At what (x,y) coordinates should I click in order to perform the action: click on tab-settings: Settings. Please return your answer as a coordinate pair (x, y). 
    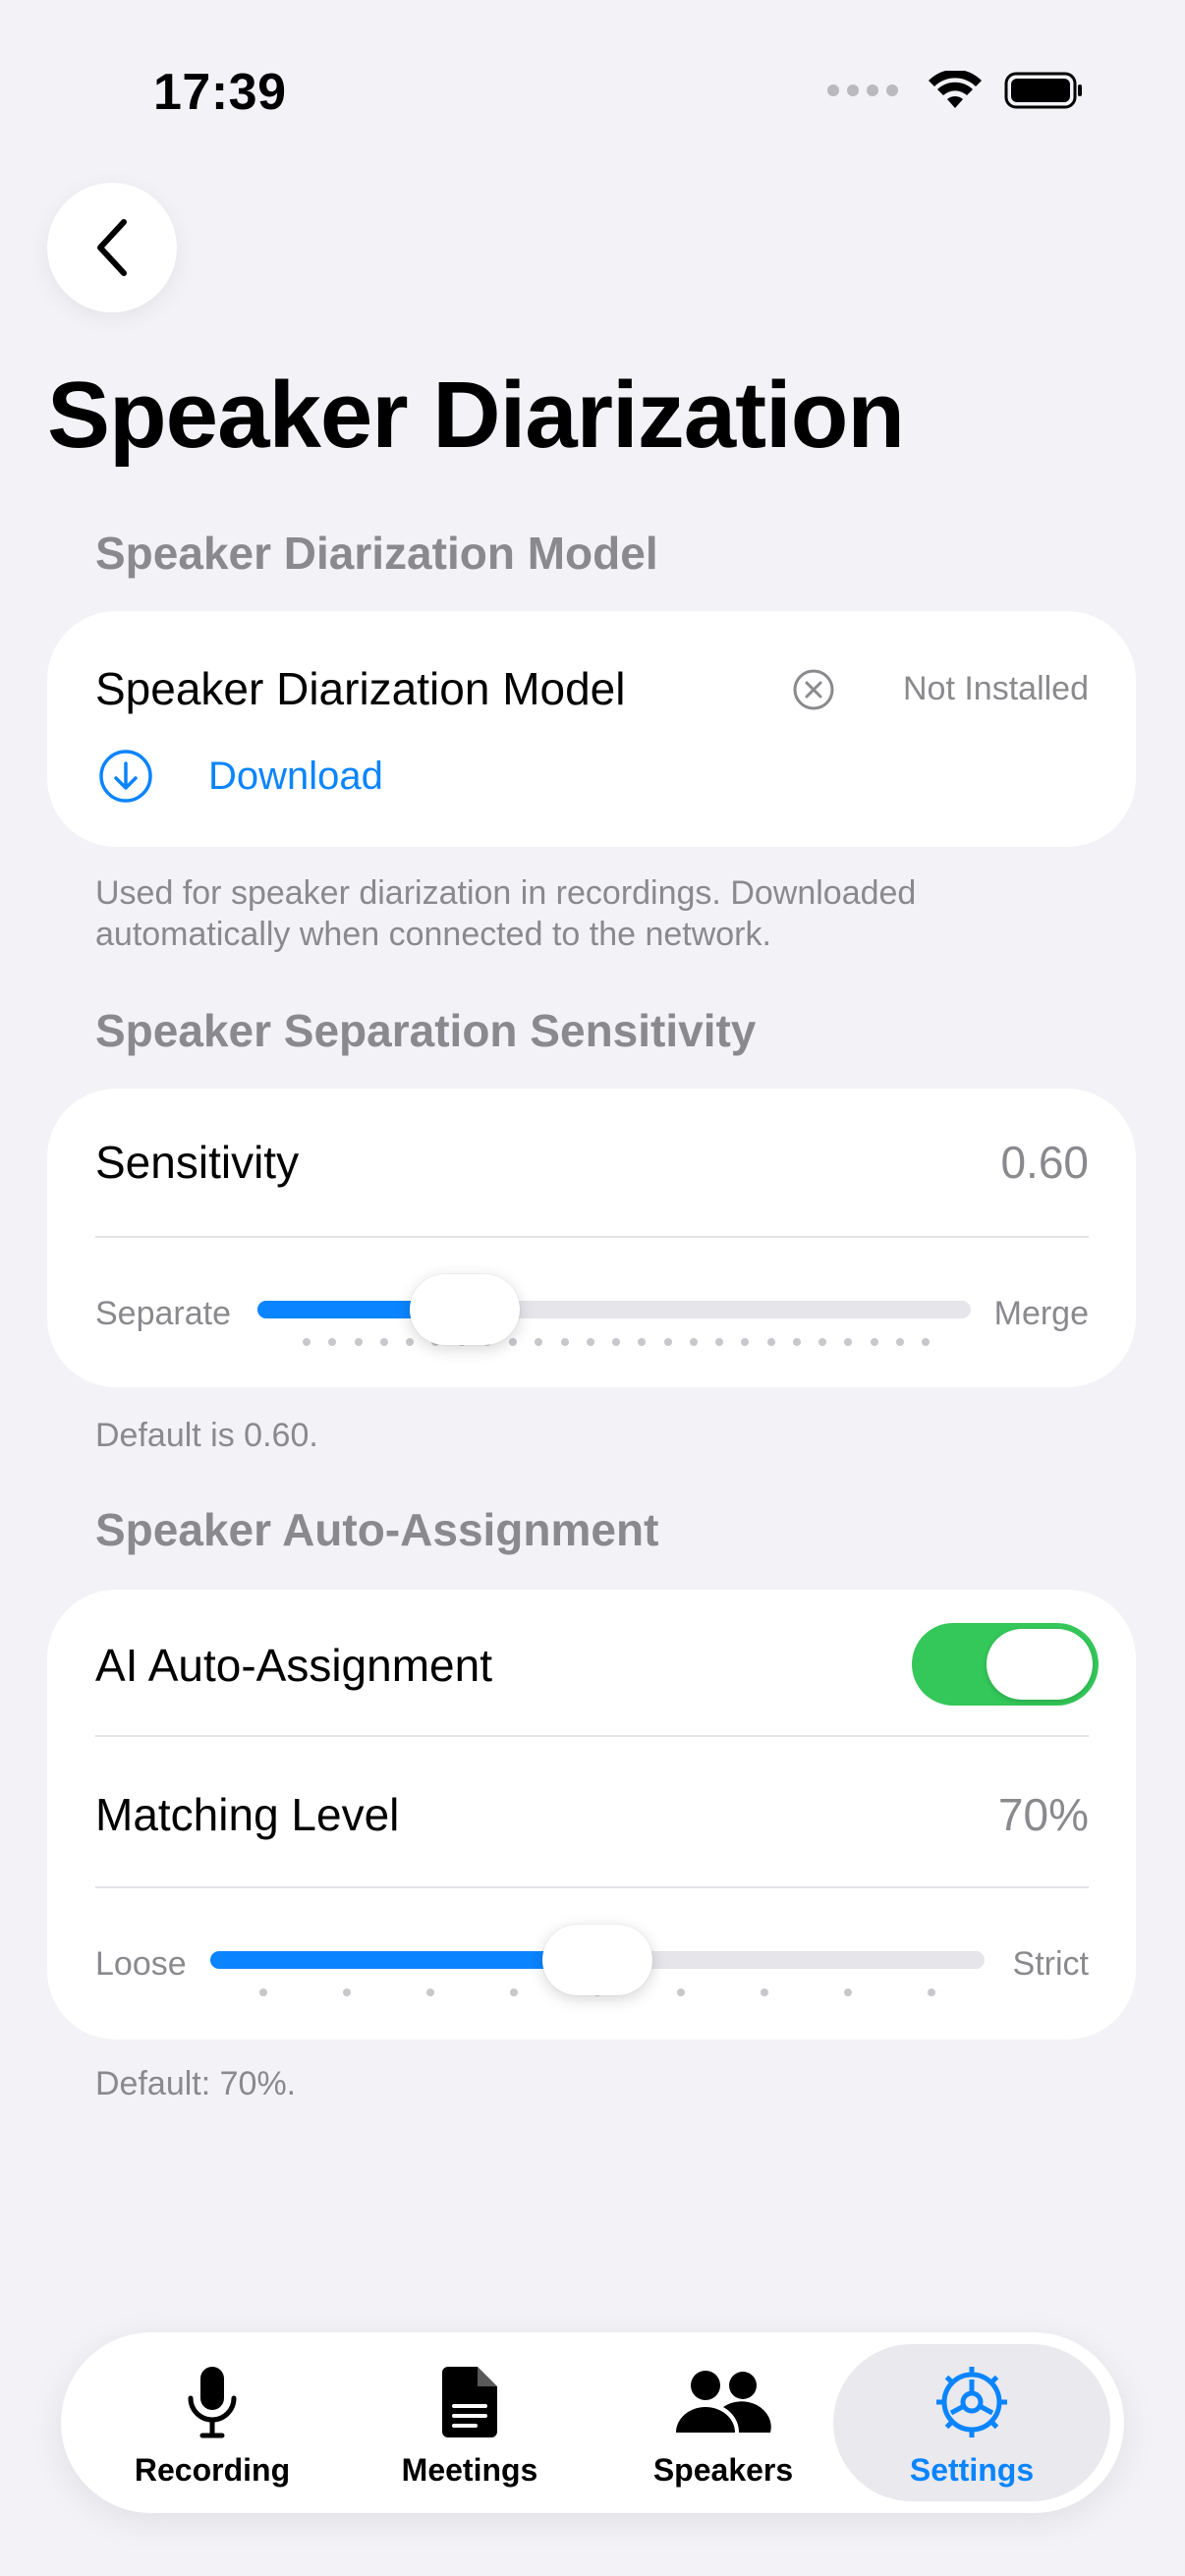
    Looking at the image, I should click on (972, 2422).